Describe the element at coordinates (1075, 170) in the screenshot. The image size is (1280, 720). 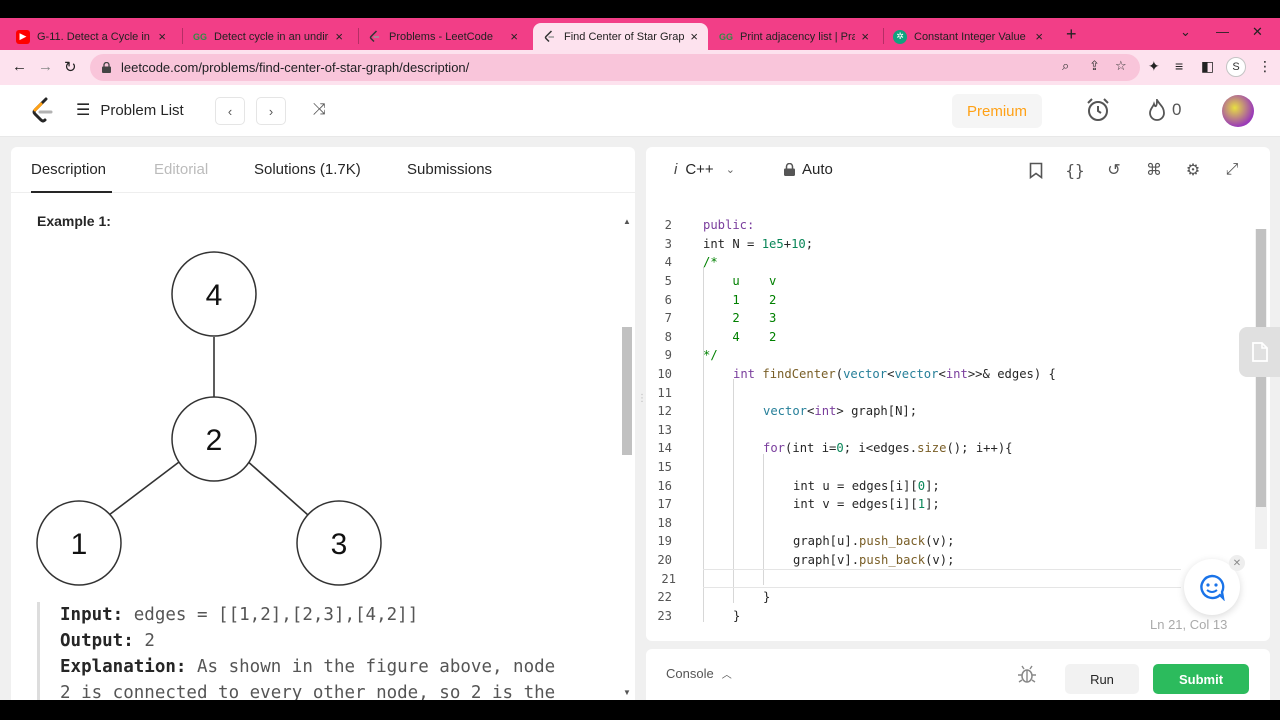
I see `format-code-icon: {}` at that location.